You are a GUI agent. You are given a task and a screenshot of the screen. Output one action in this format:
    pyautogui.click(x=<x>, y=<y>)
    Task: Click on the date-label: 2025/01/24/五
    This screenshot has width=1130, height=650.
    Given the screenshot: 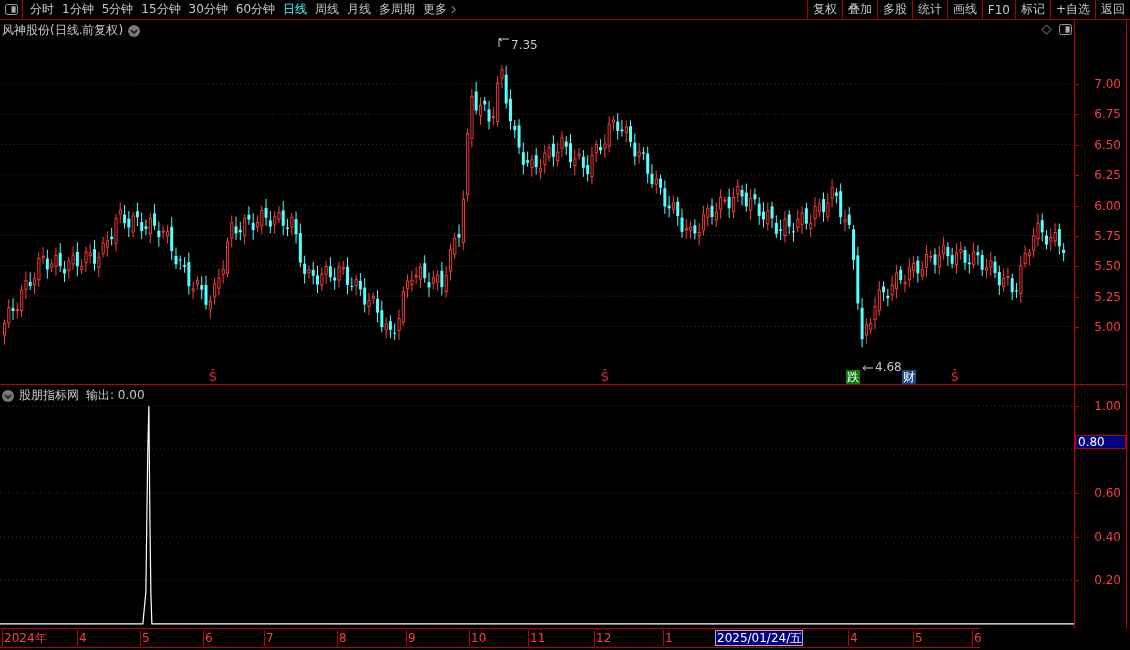 What is the action you would take?
    pyautogui.click(x=759, y=638)
    